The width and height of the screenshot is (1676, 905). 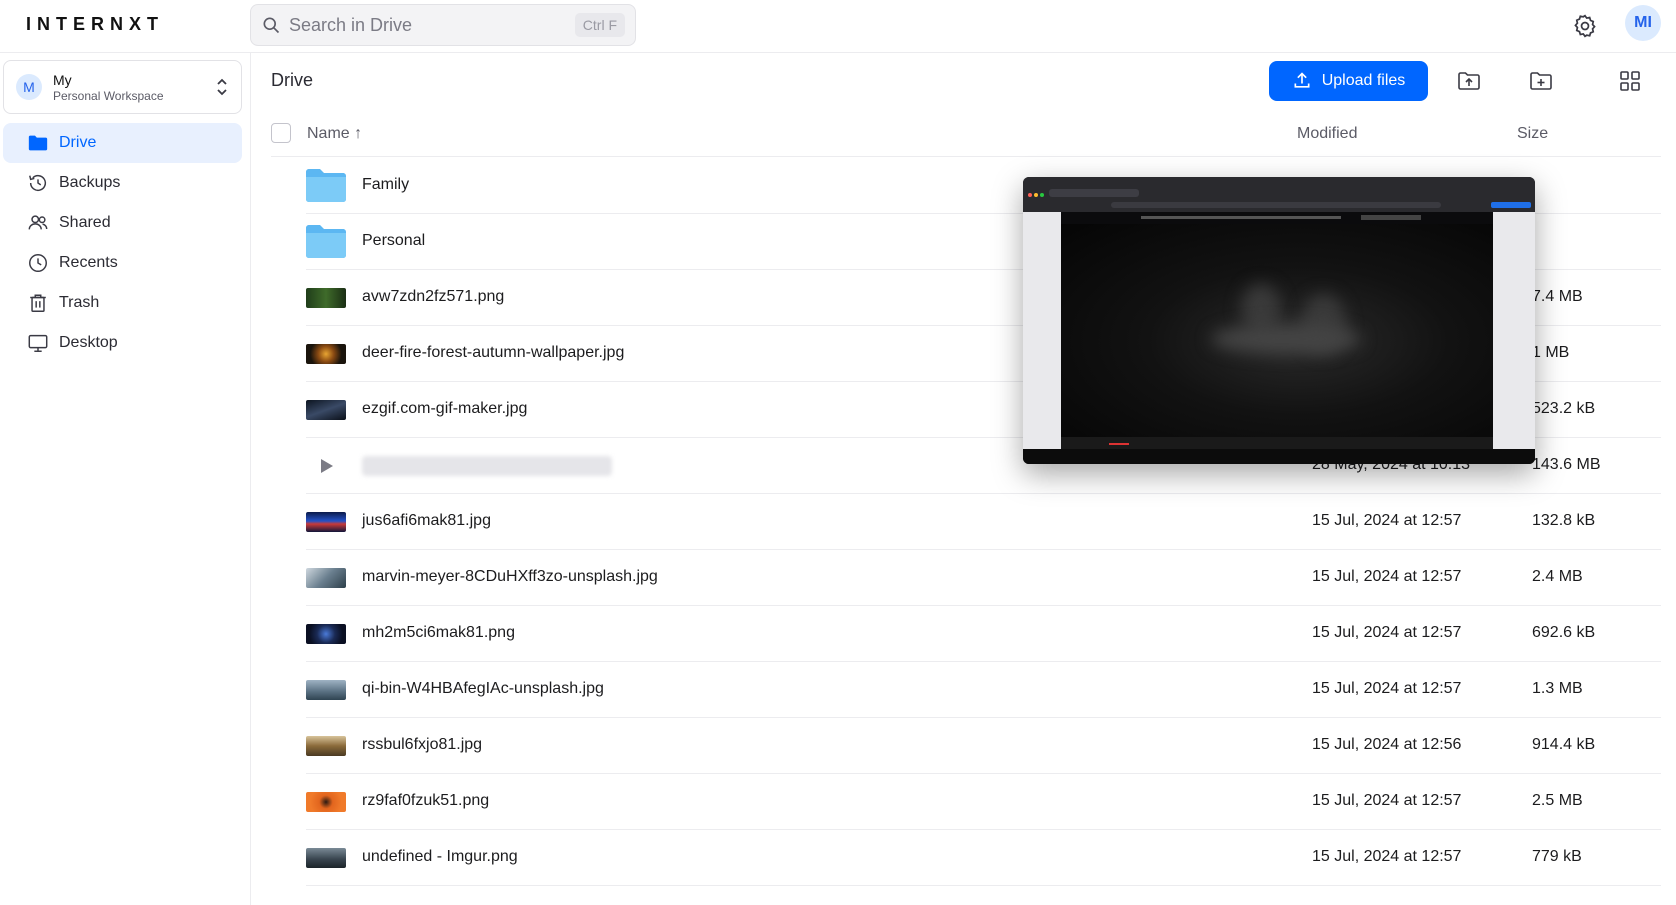 What do you see at coordinates (1387, 744) in the screenshot?
I see `file-modified: 15 Jul, 2024 at 12:56` at bounding box center [1387, 744].